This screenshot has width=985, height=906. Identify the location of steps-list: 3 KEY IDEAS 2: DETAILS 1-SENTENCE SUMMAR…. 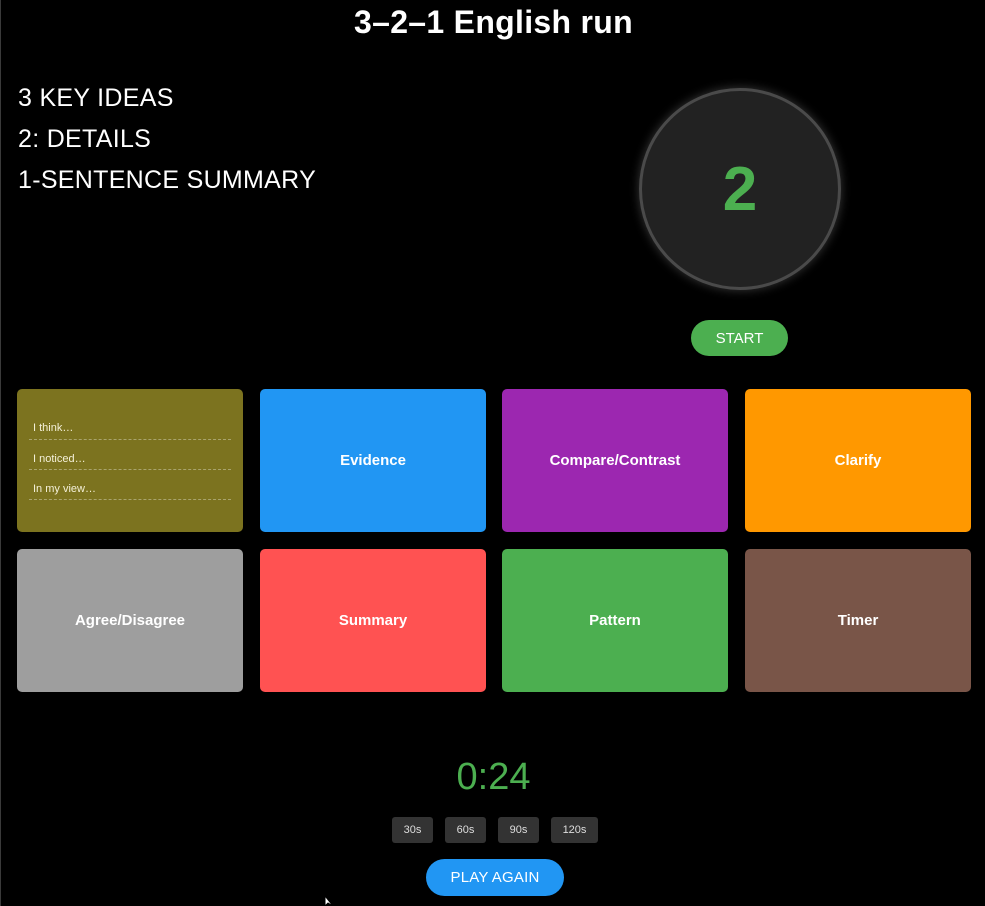
(167, 139).